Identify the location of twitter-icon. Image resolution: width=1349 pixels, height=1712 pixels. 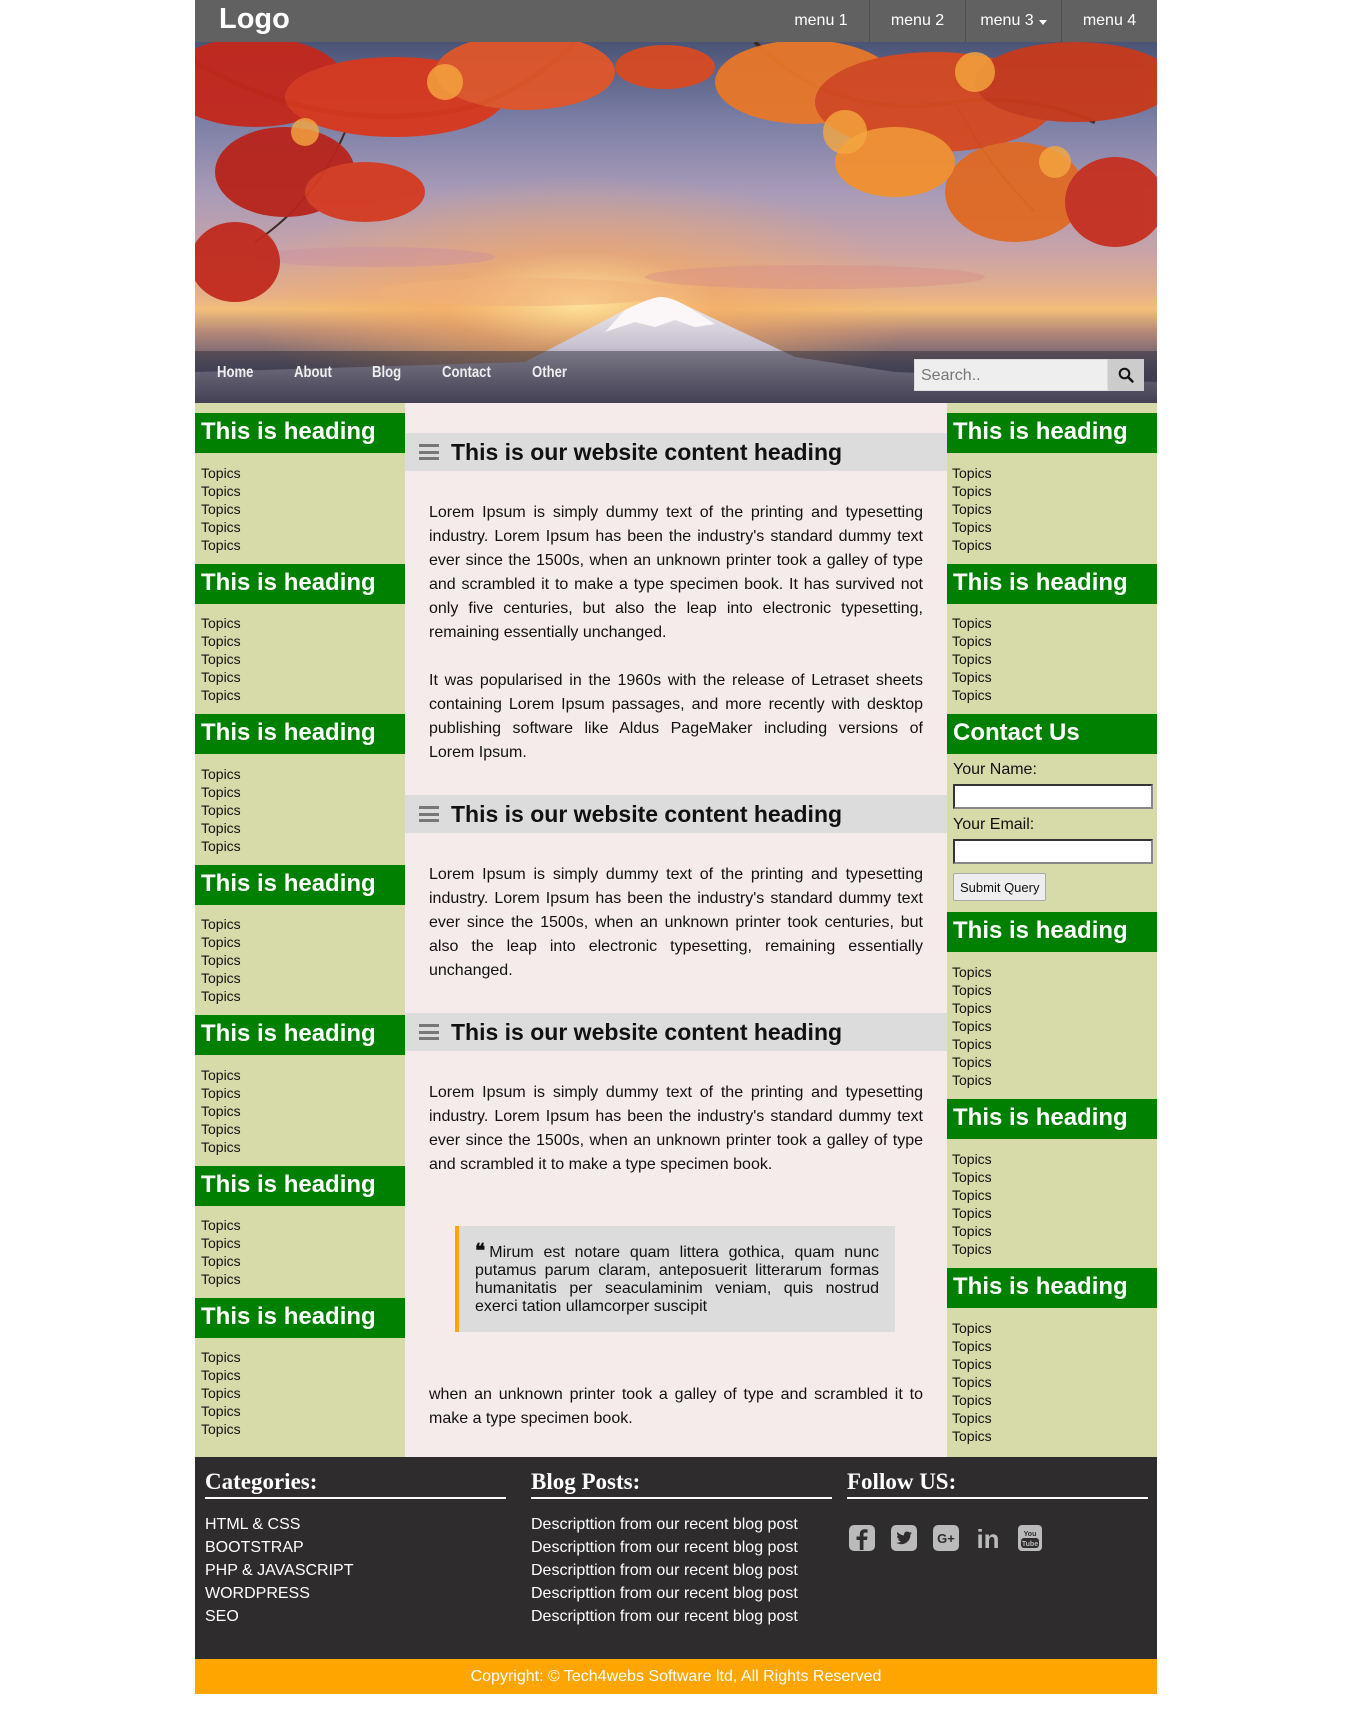
(904, 1538).